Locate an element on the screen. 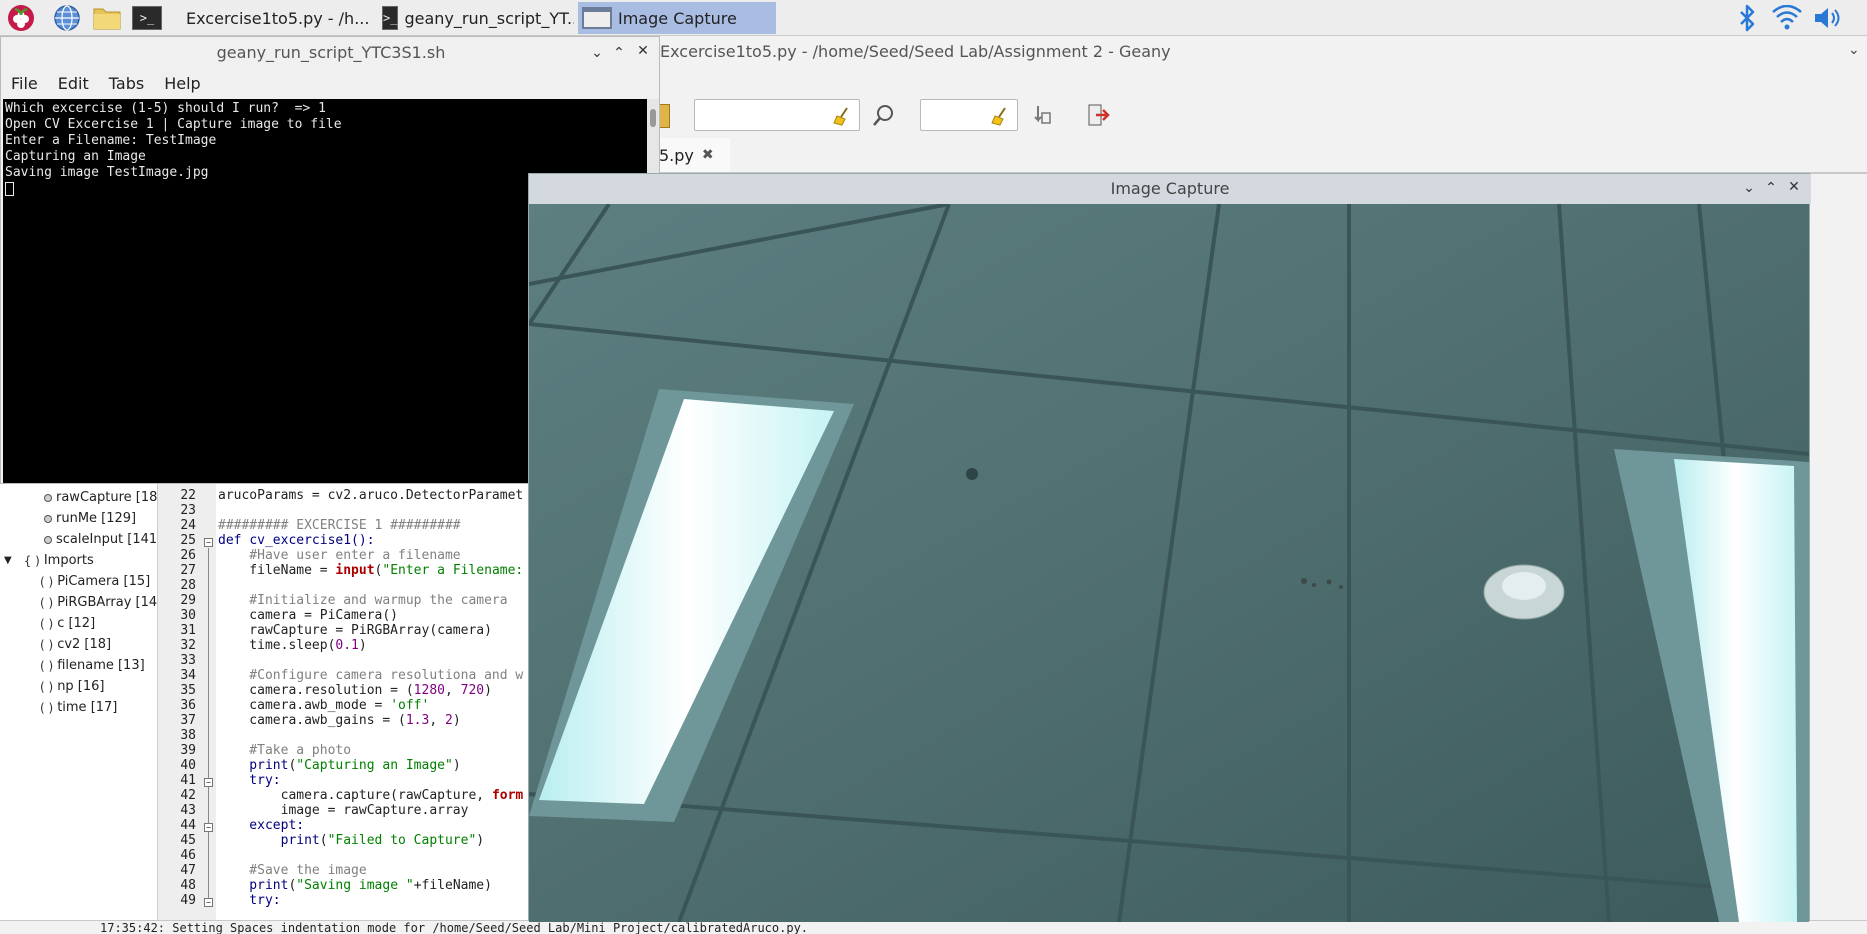 This screenshot has width=1867, height=934. close-tab-icon: ✖ is located at coordinates (708, 155).